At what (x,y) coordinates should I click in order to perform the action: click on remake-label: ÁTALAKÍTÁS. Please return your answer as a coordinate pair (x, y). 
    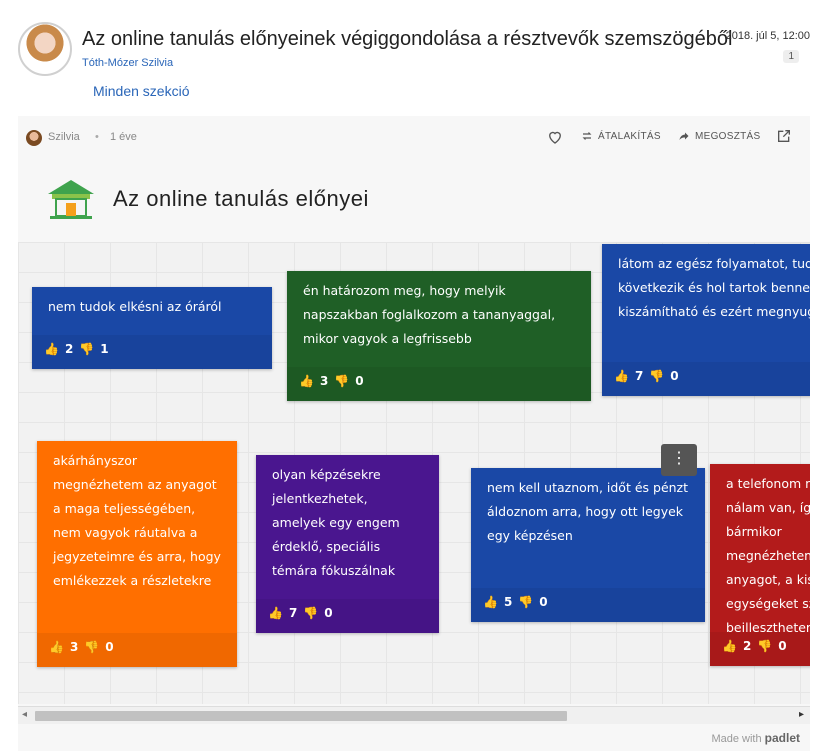
    Looking at the image, I should click on (629, 136).